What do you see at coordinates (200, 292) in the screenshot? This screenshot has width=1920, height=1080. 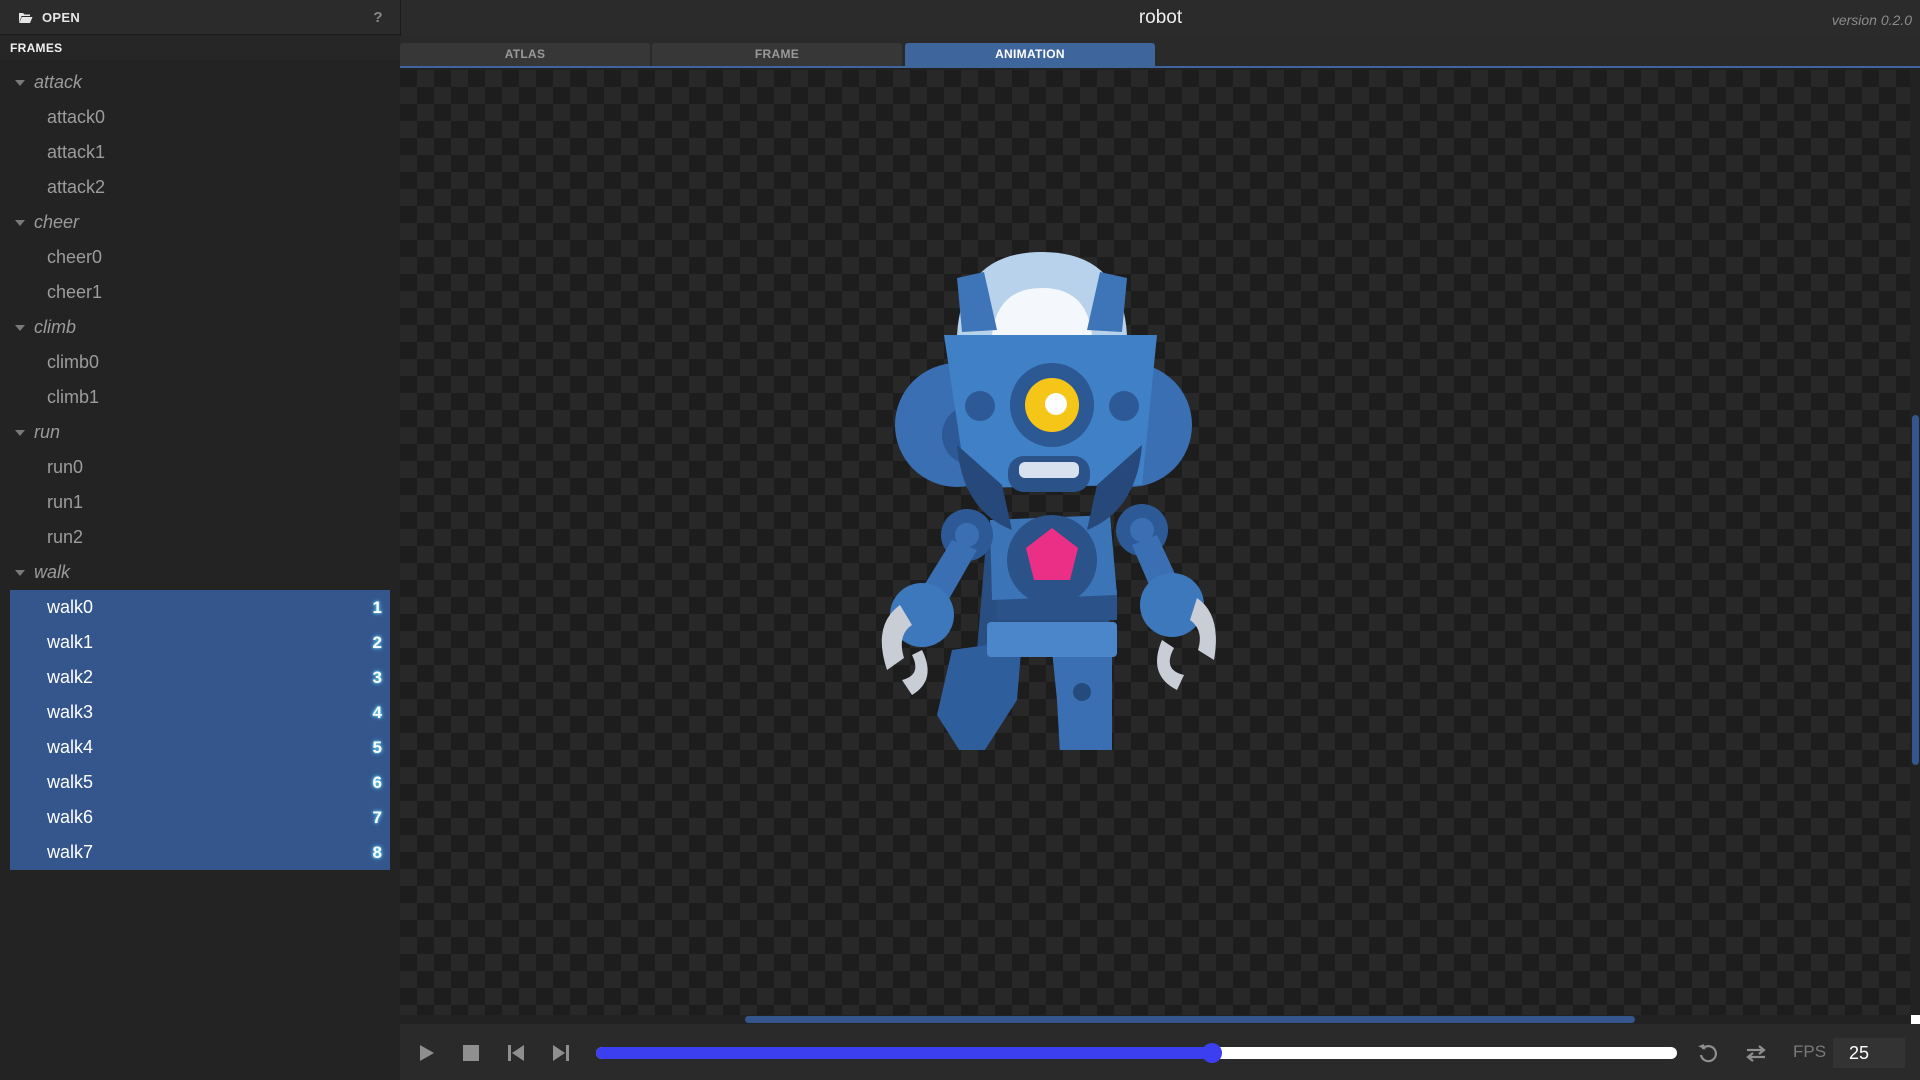 I see `frame-item-cheer1: cheer1` at bounding box center [200, 292].